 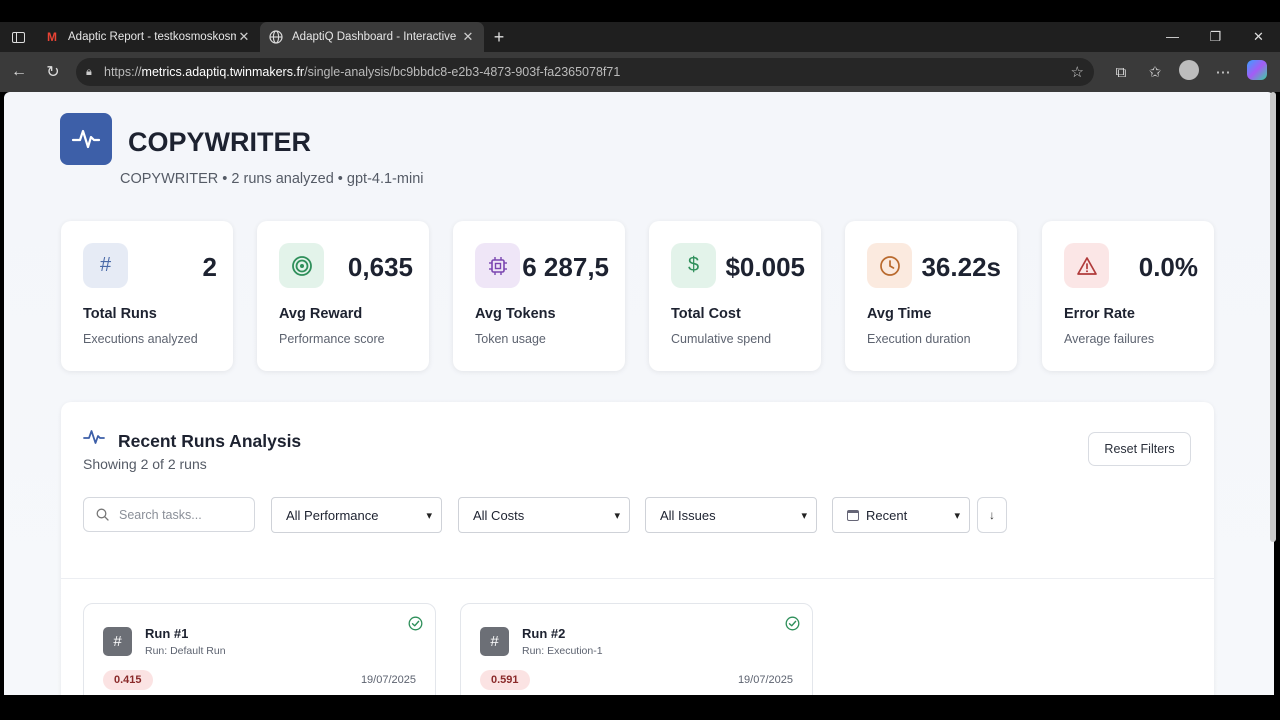 I want to click on divider, so click(x=637, y=578).